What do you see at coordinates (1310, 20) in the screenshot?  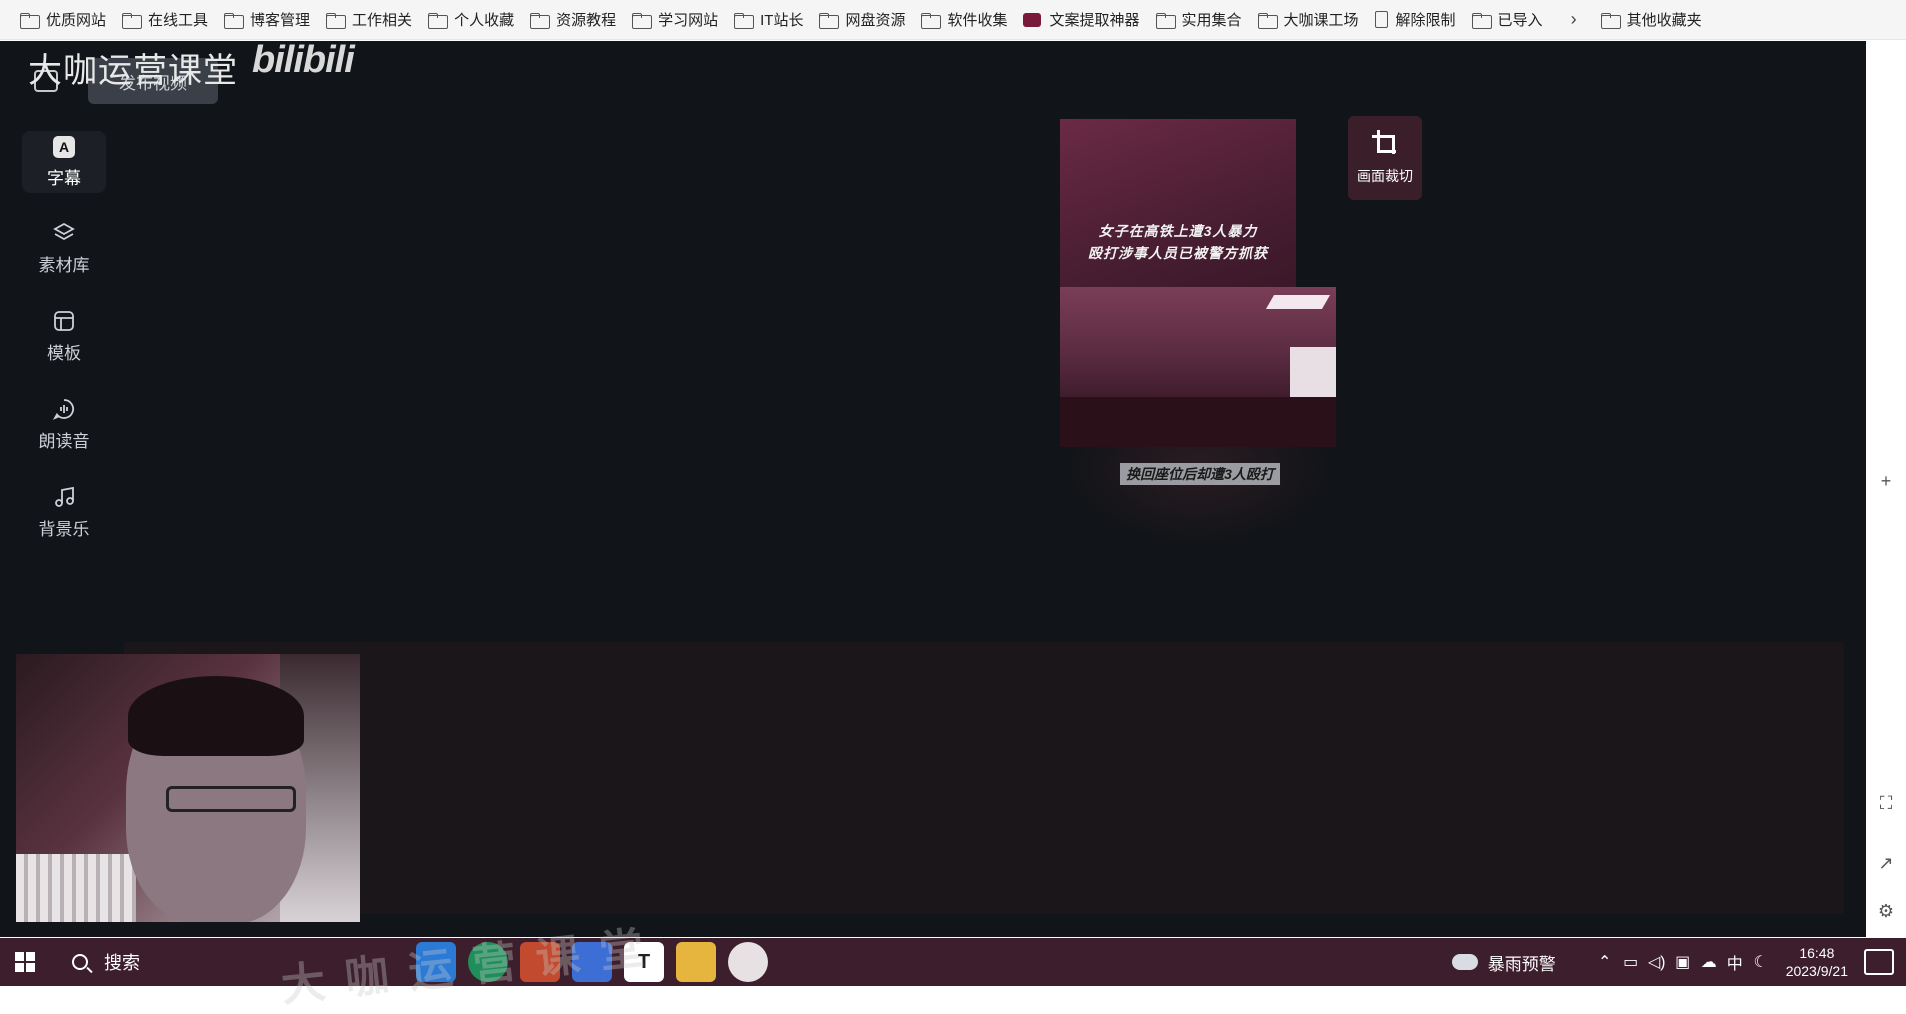 I see `bookmark-folder: 大咖课工场` at bounding box center [1310, 20].